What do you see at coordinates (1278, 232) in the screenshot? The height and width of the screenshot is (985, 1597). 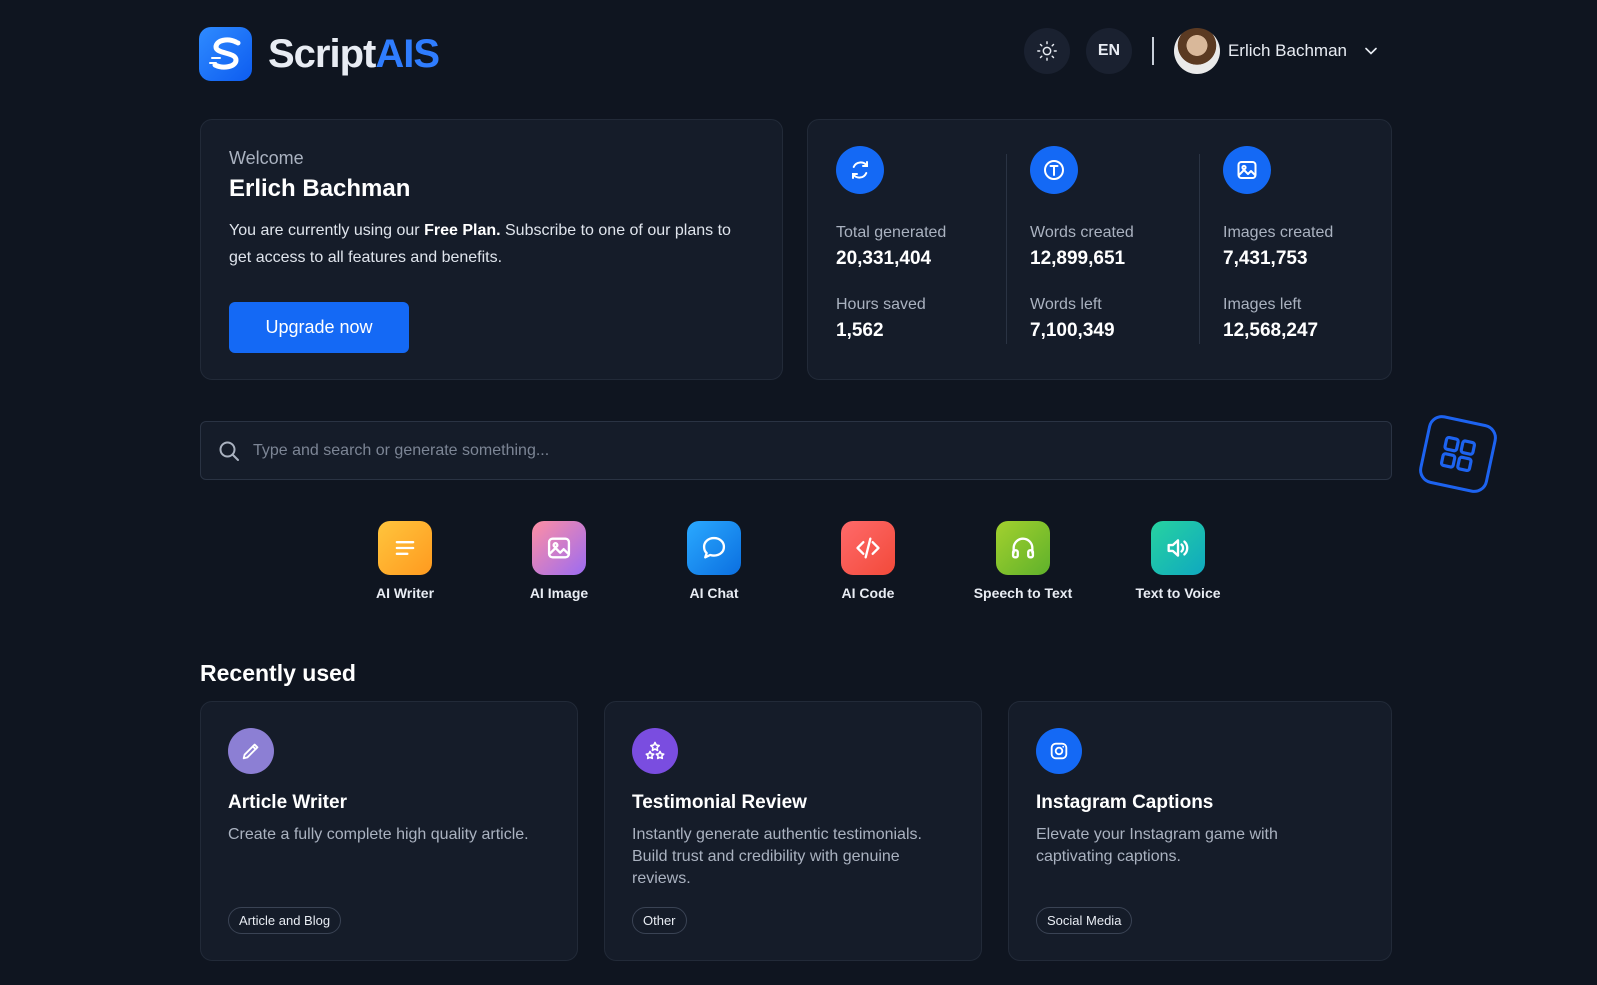 I see `stat-label: Images created` at bounding box center [1278, 232].